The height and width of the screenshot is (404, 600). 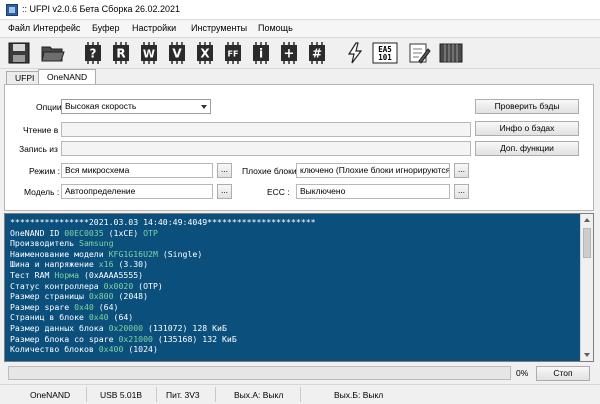 I want to click on log-line: Наименование модели KFG1G16U2M (Single), so click(x=292, y=254).